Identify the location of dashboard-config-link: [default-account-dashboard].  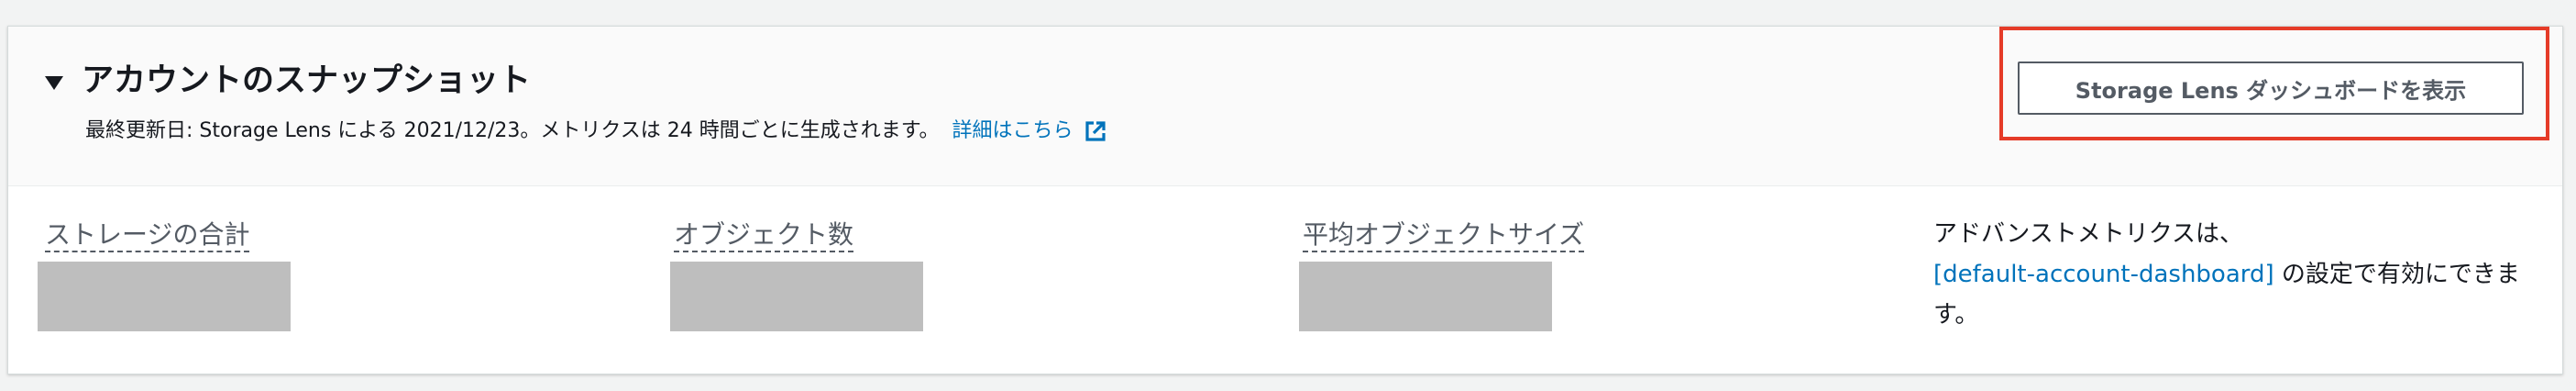
(2104, 275).